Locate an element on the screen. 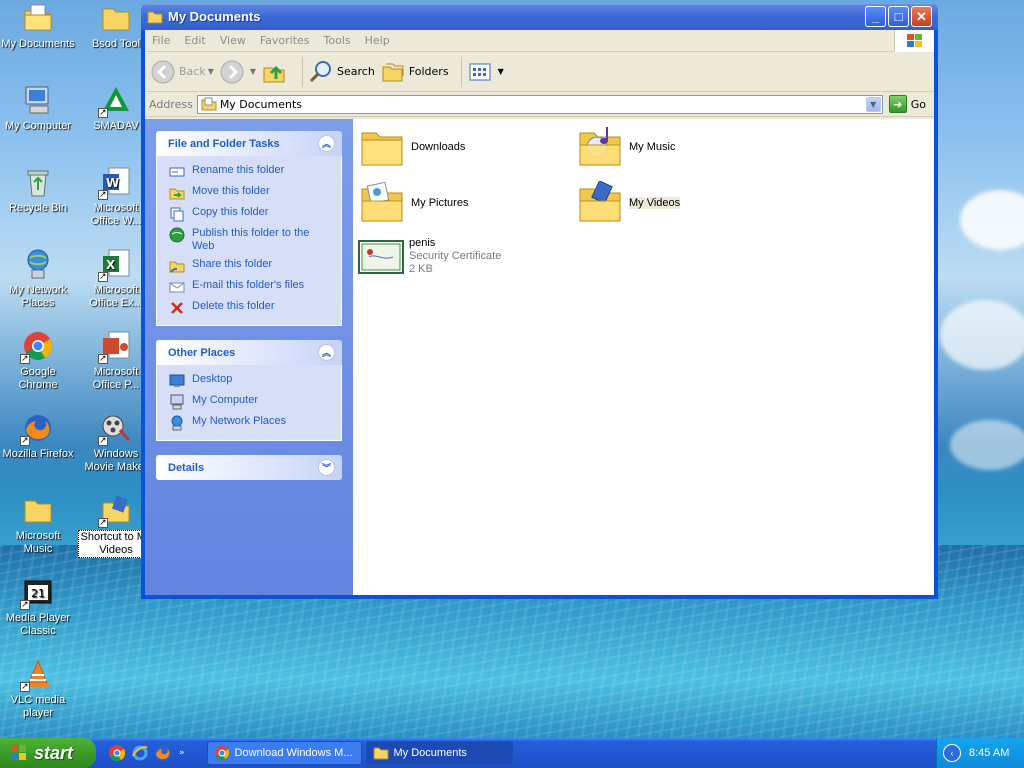 This screenshot has height=768, width=1024. desktop-icon-label: My Network Places is located at coordinates (38, 296).